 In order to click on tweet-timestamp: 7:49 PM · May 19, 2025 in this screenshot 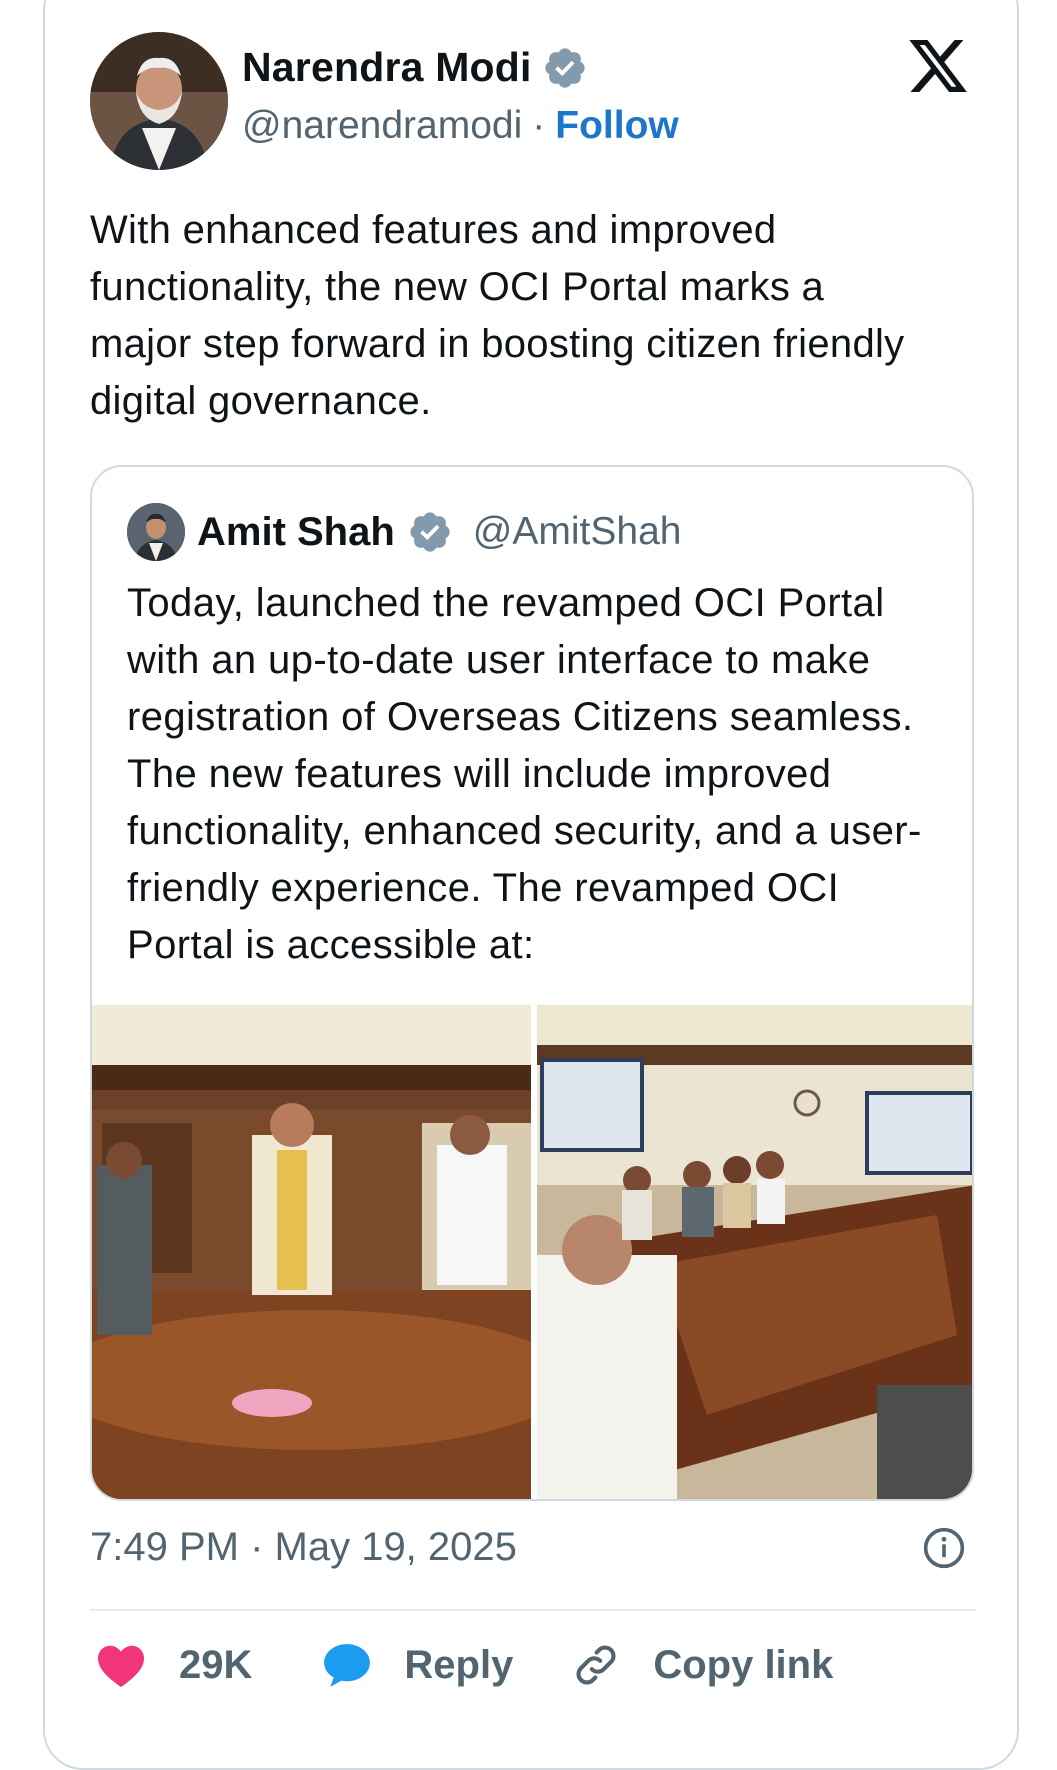, I will do `click(303, 1547)`.